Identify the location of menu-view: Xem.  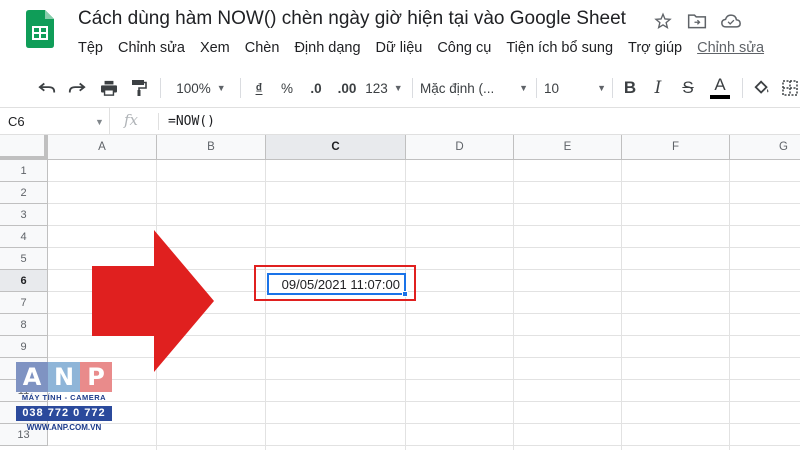
(215, 50).